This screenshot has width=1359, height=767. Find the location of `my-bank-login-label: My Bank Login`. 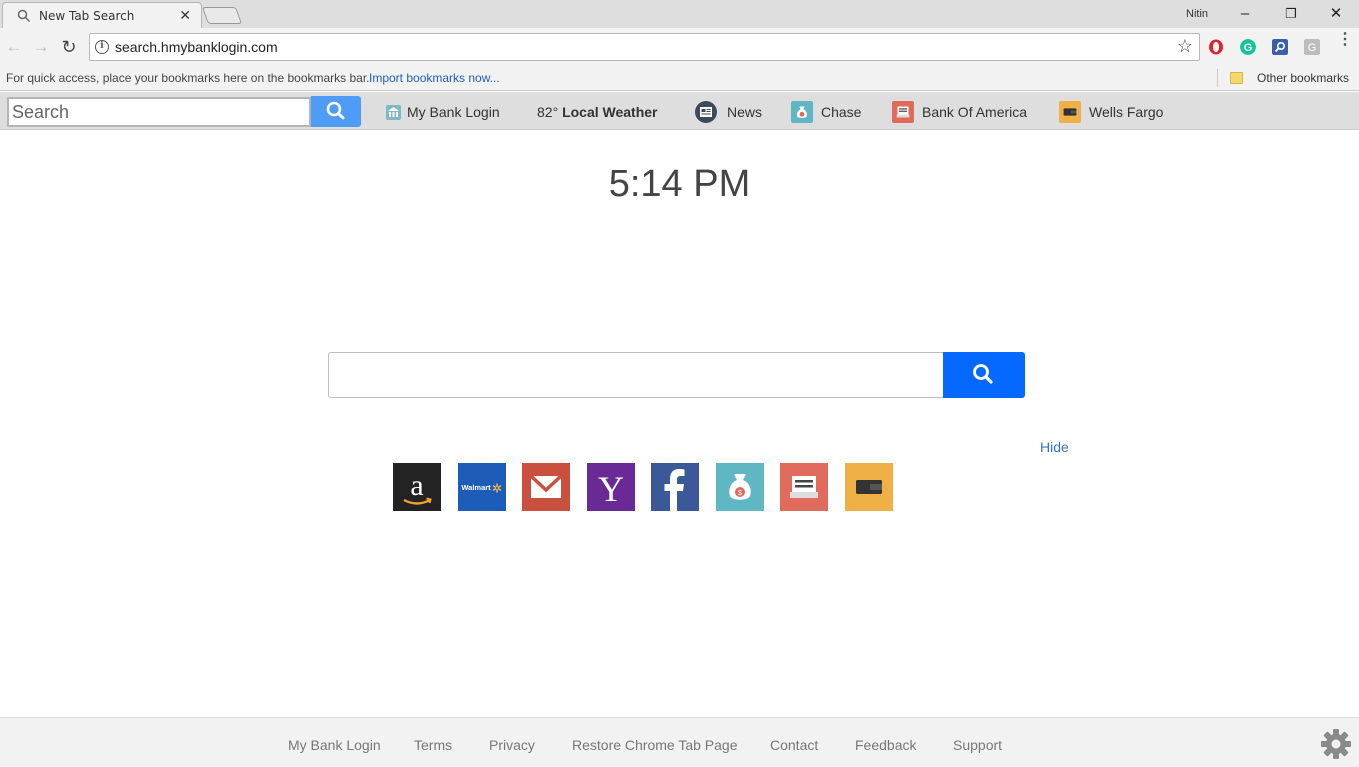

my-bank-login-label: My Bank Login is located at coordinates (453, 112).